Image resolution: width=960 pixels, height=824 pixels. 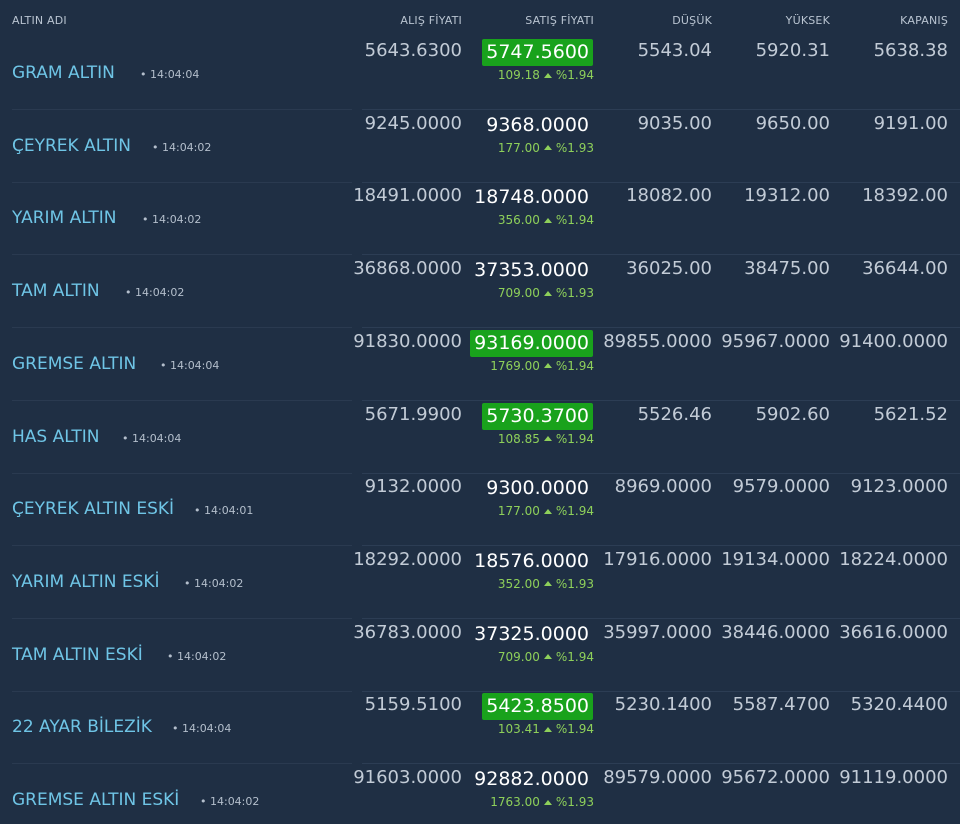 What do you see at coordinates (905, 269) in the screenshot?
I see `close-price: 36644.00` at bounding box center [905, 269].